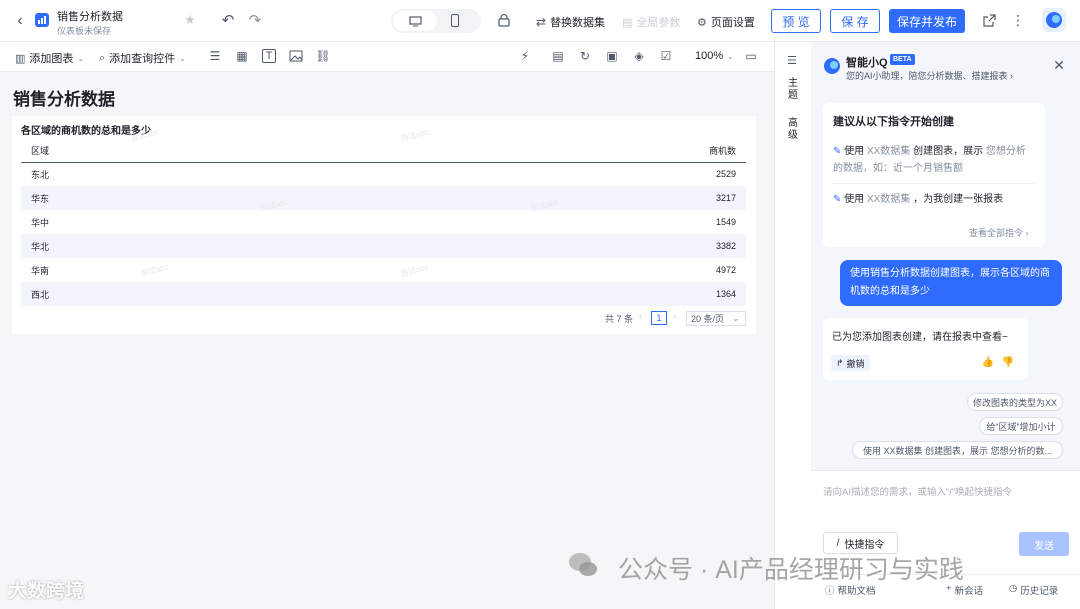 This screenshot has width=1080, height=609. Describe the element at coordinates (40, 222) in the screenshot. I see `cell-region: 华中` at that location.